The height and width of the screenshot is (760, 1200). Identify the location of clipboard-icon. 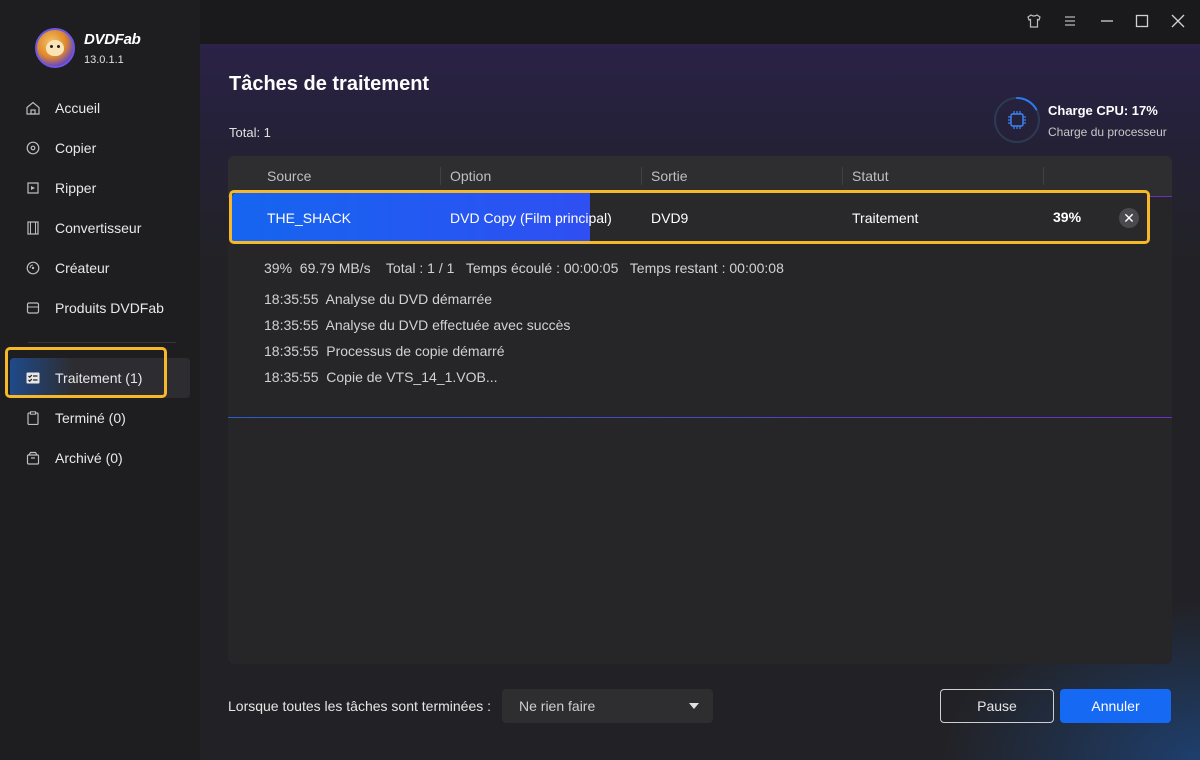
(33, 418).